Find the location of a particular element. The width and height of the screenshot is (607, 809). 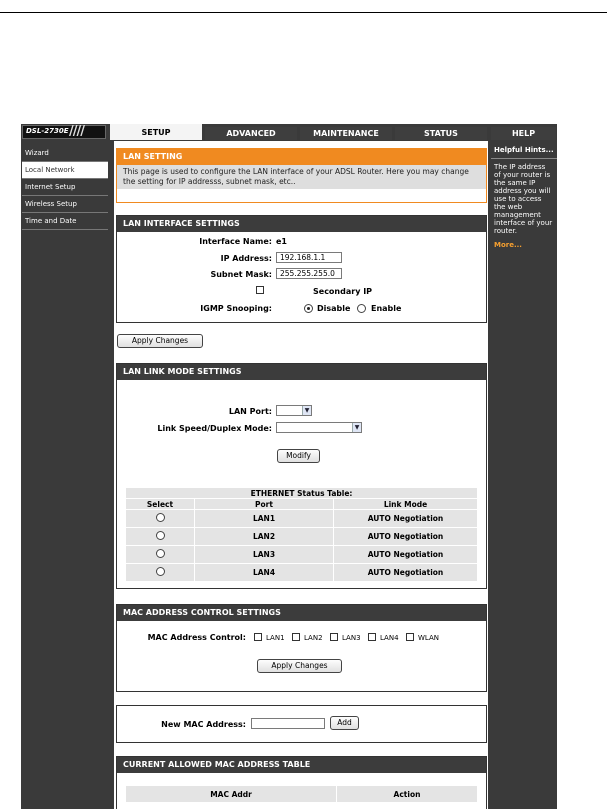

ip-address-label: IP Address: is located at coordinates (246, 258).